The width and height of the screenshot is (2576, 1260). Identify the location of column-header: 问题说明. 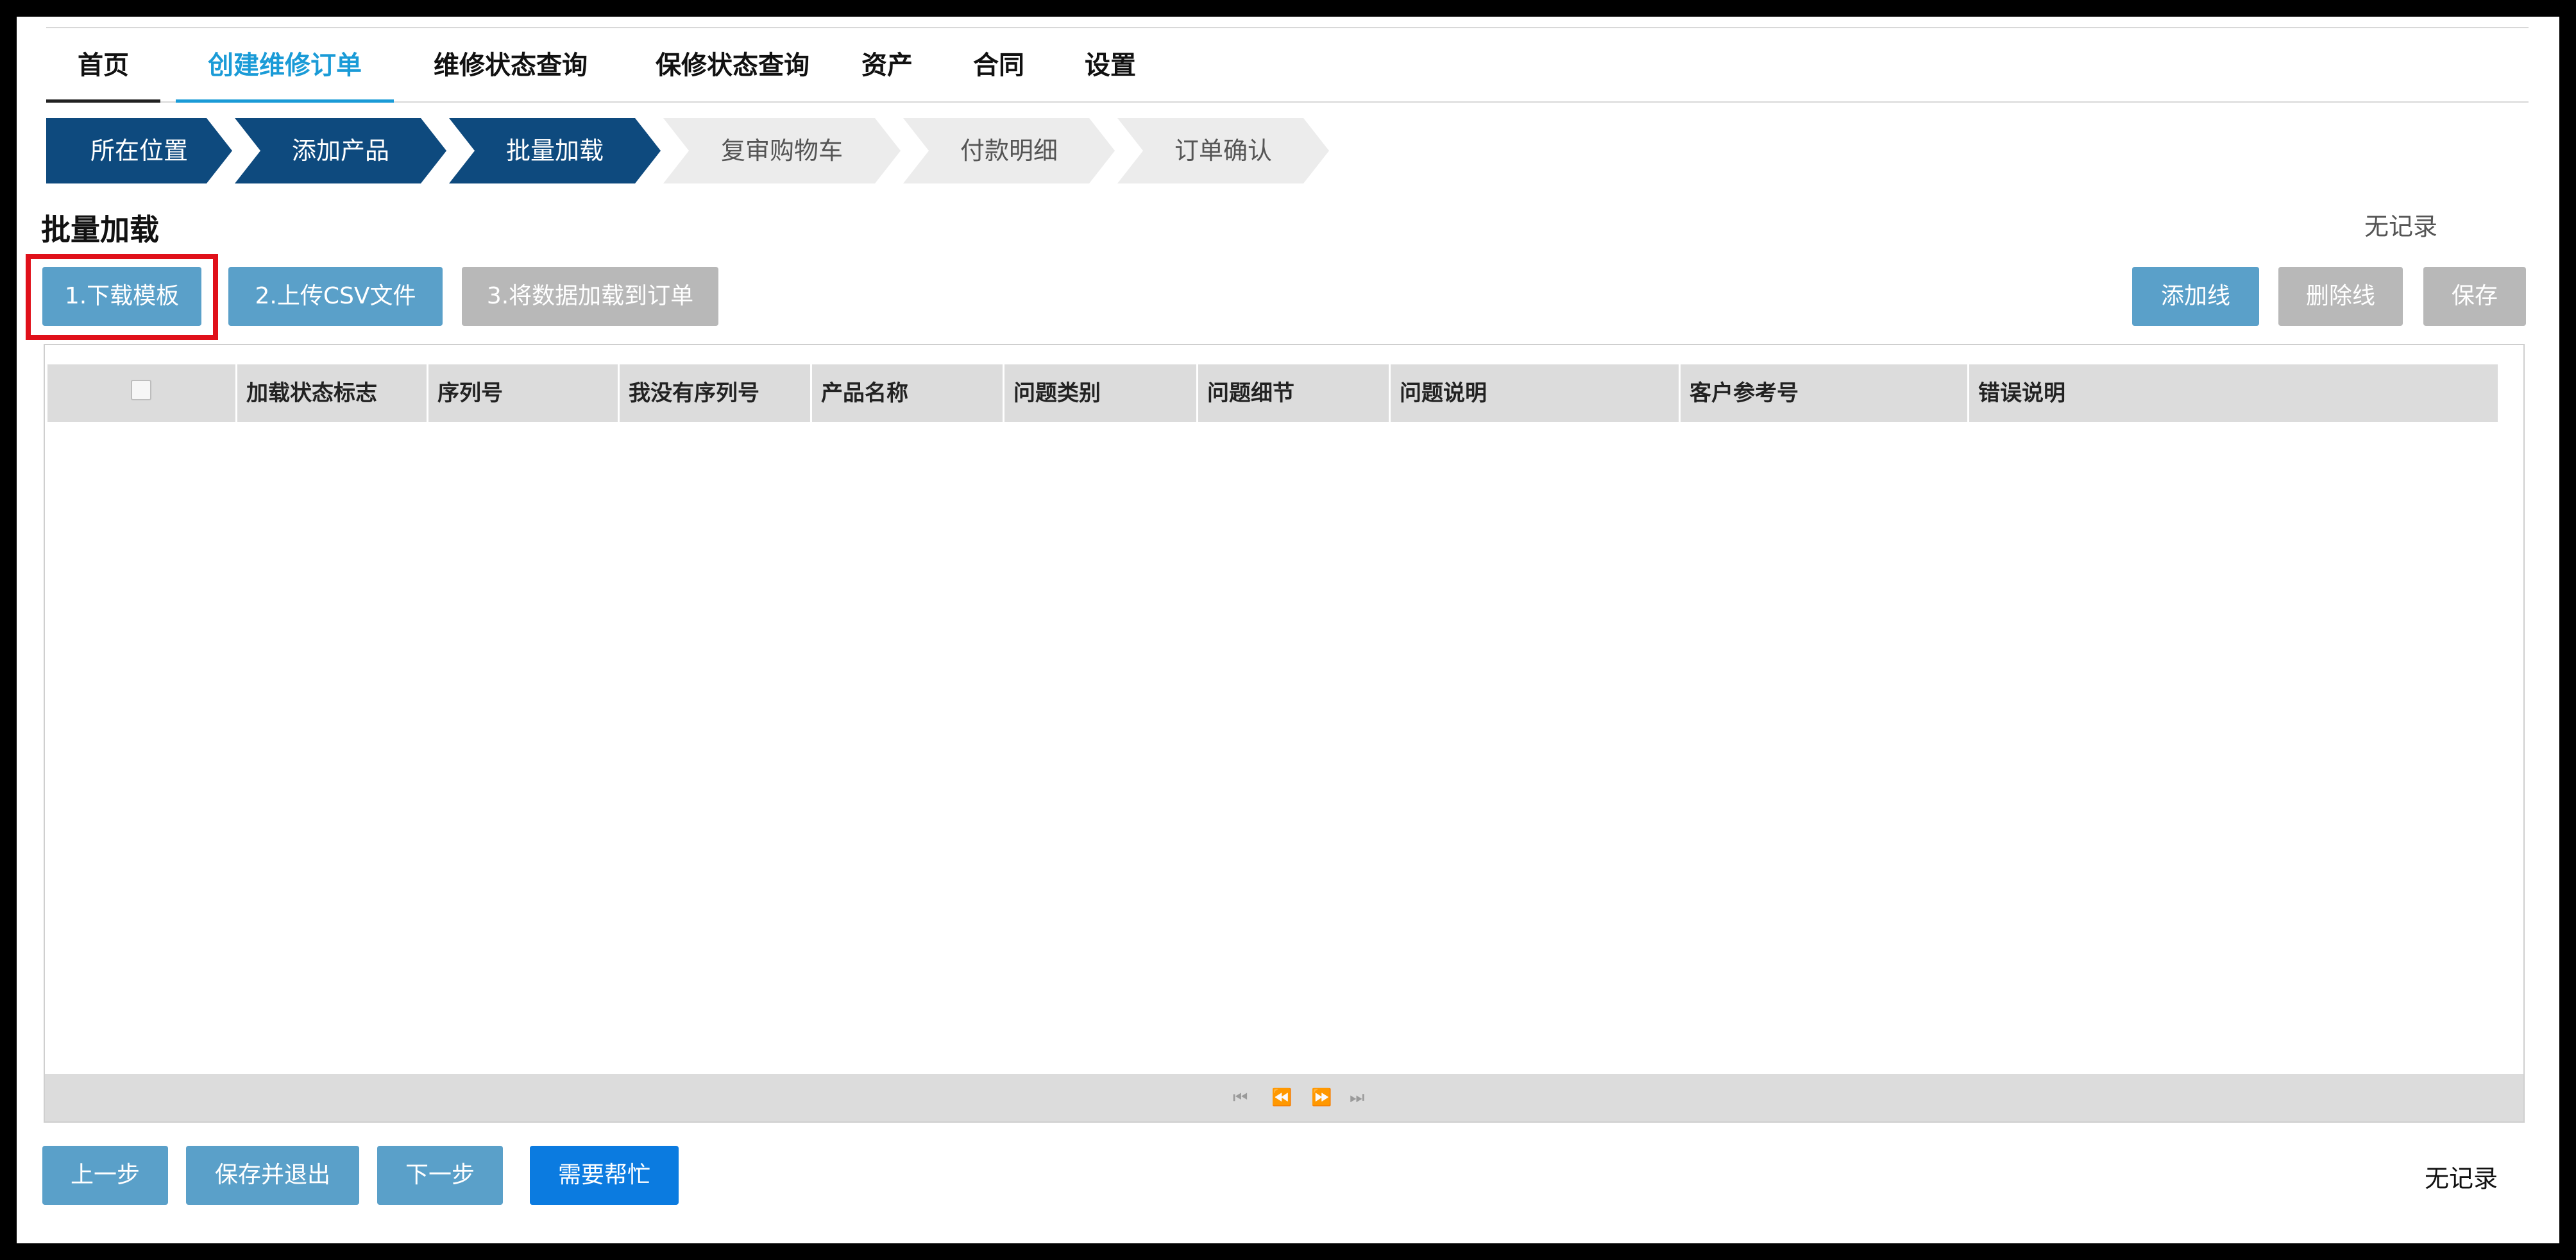
(1536, 393).